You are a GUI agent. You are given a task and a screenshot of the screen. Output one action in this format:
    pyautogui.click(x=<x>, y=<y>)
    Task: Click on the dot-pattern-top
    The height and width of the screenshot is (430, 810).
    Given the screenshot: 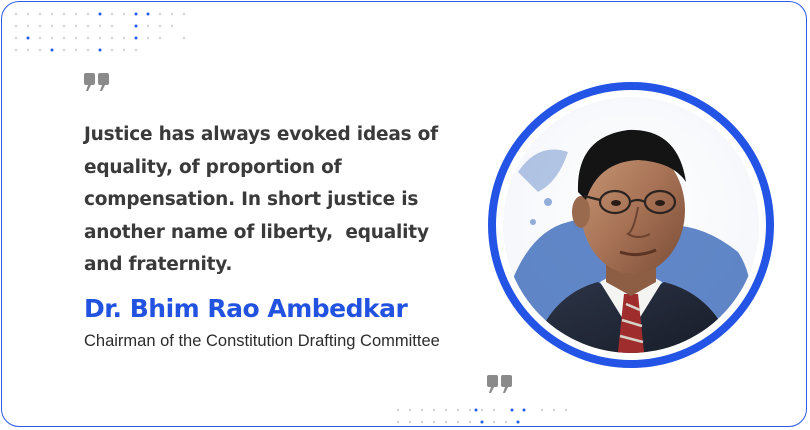 What is the action you would take?
    pyautogui.click(x=100, y=32)
    